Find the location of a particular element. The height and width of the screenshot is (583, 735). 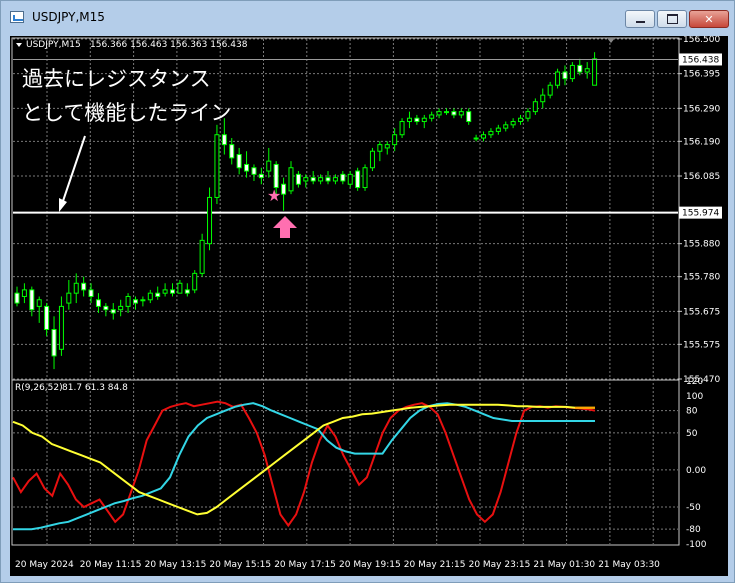

close-icon: ✕ is located at coordinates (709, 19).